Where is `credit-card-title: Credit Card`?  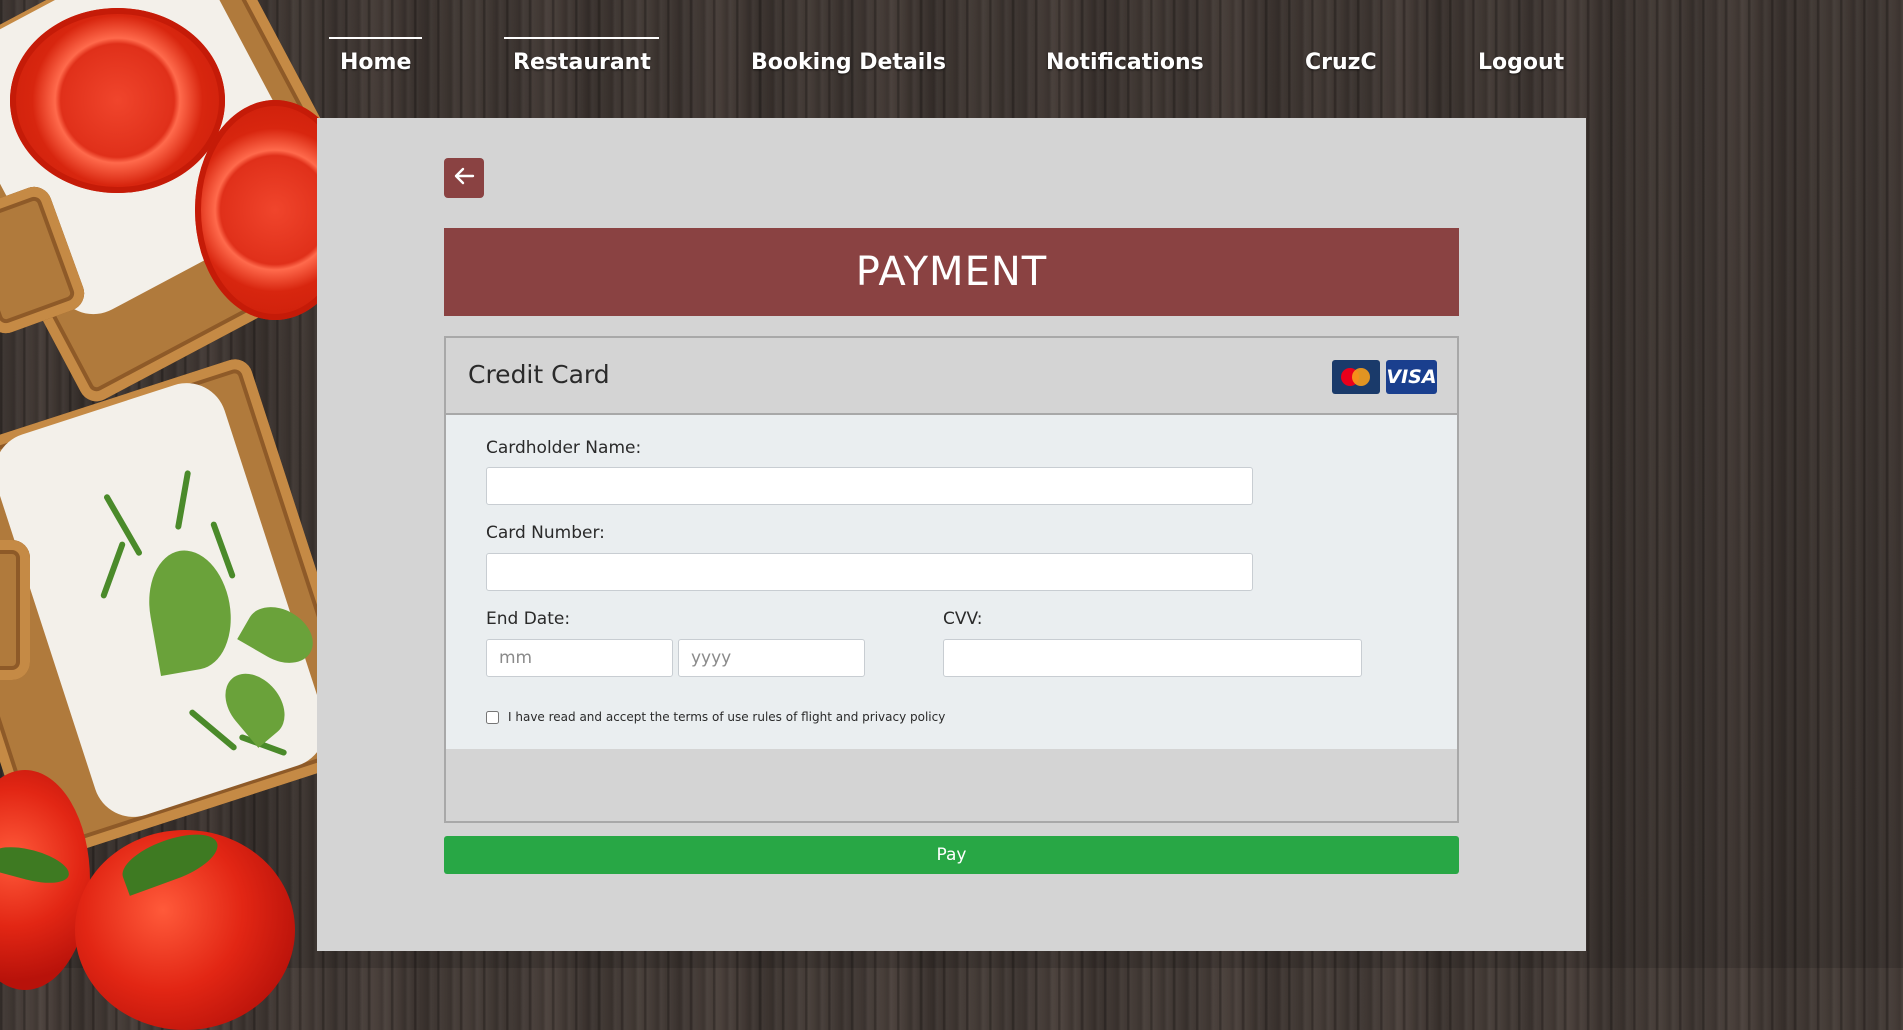 credit-card-title: Credit Card is located at coordinates (539, 374).